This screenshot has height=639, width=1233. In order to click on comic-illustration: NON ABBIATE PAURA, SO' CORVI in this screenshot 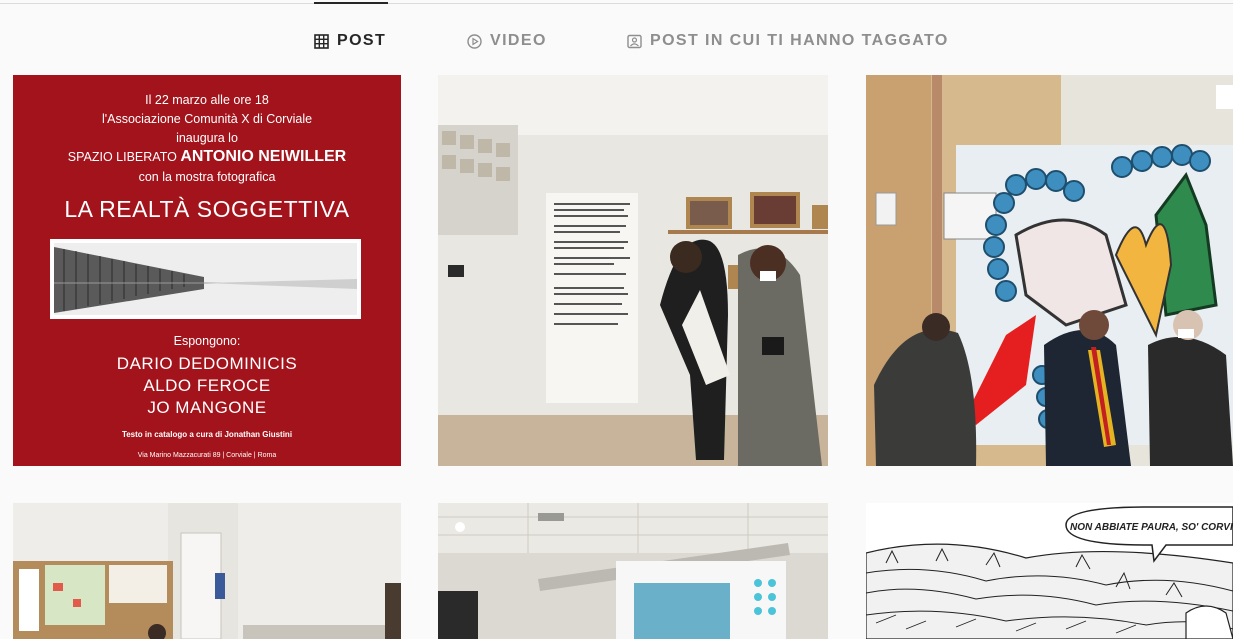, I will do `click(1049, 571)`.